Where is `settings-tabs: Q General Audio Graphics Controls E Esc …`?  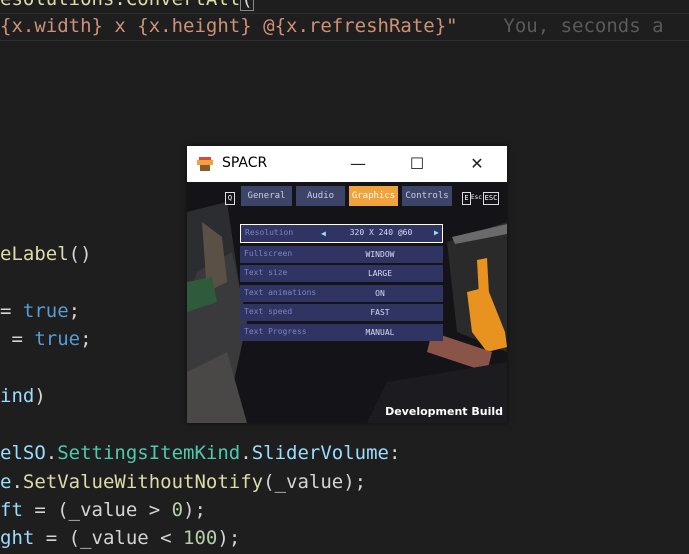 settings-tabs: Q General Audio Graphics Controls E Esc … is located at coordinates (347, 196).